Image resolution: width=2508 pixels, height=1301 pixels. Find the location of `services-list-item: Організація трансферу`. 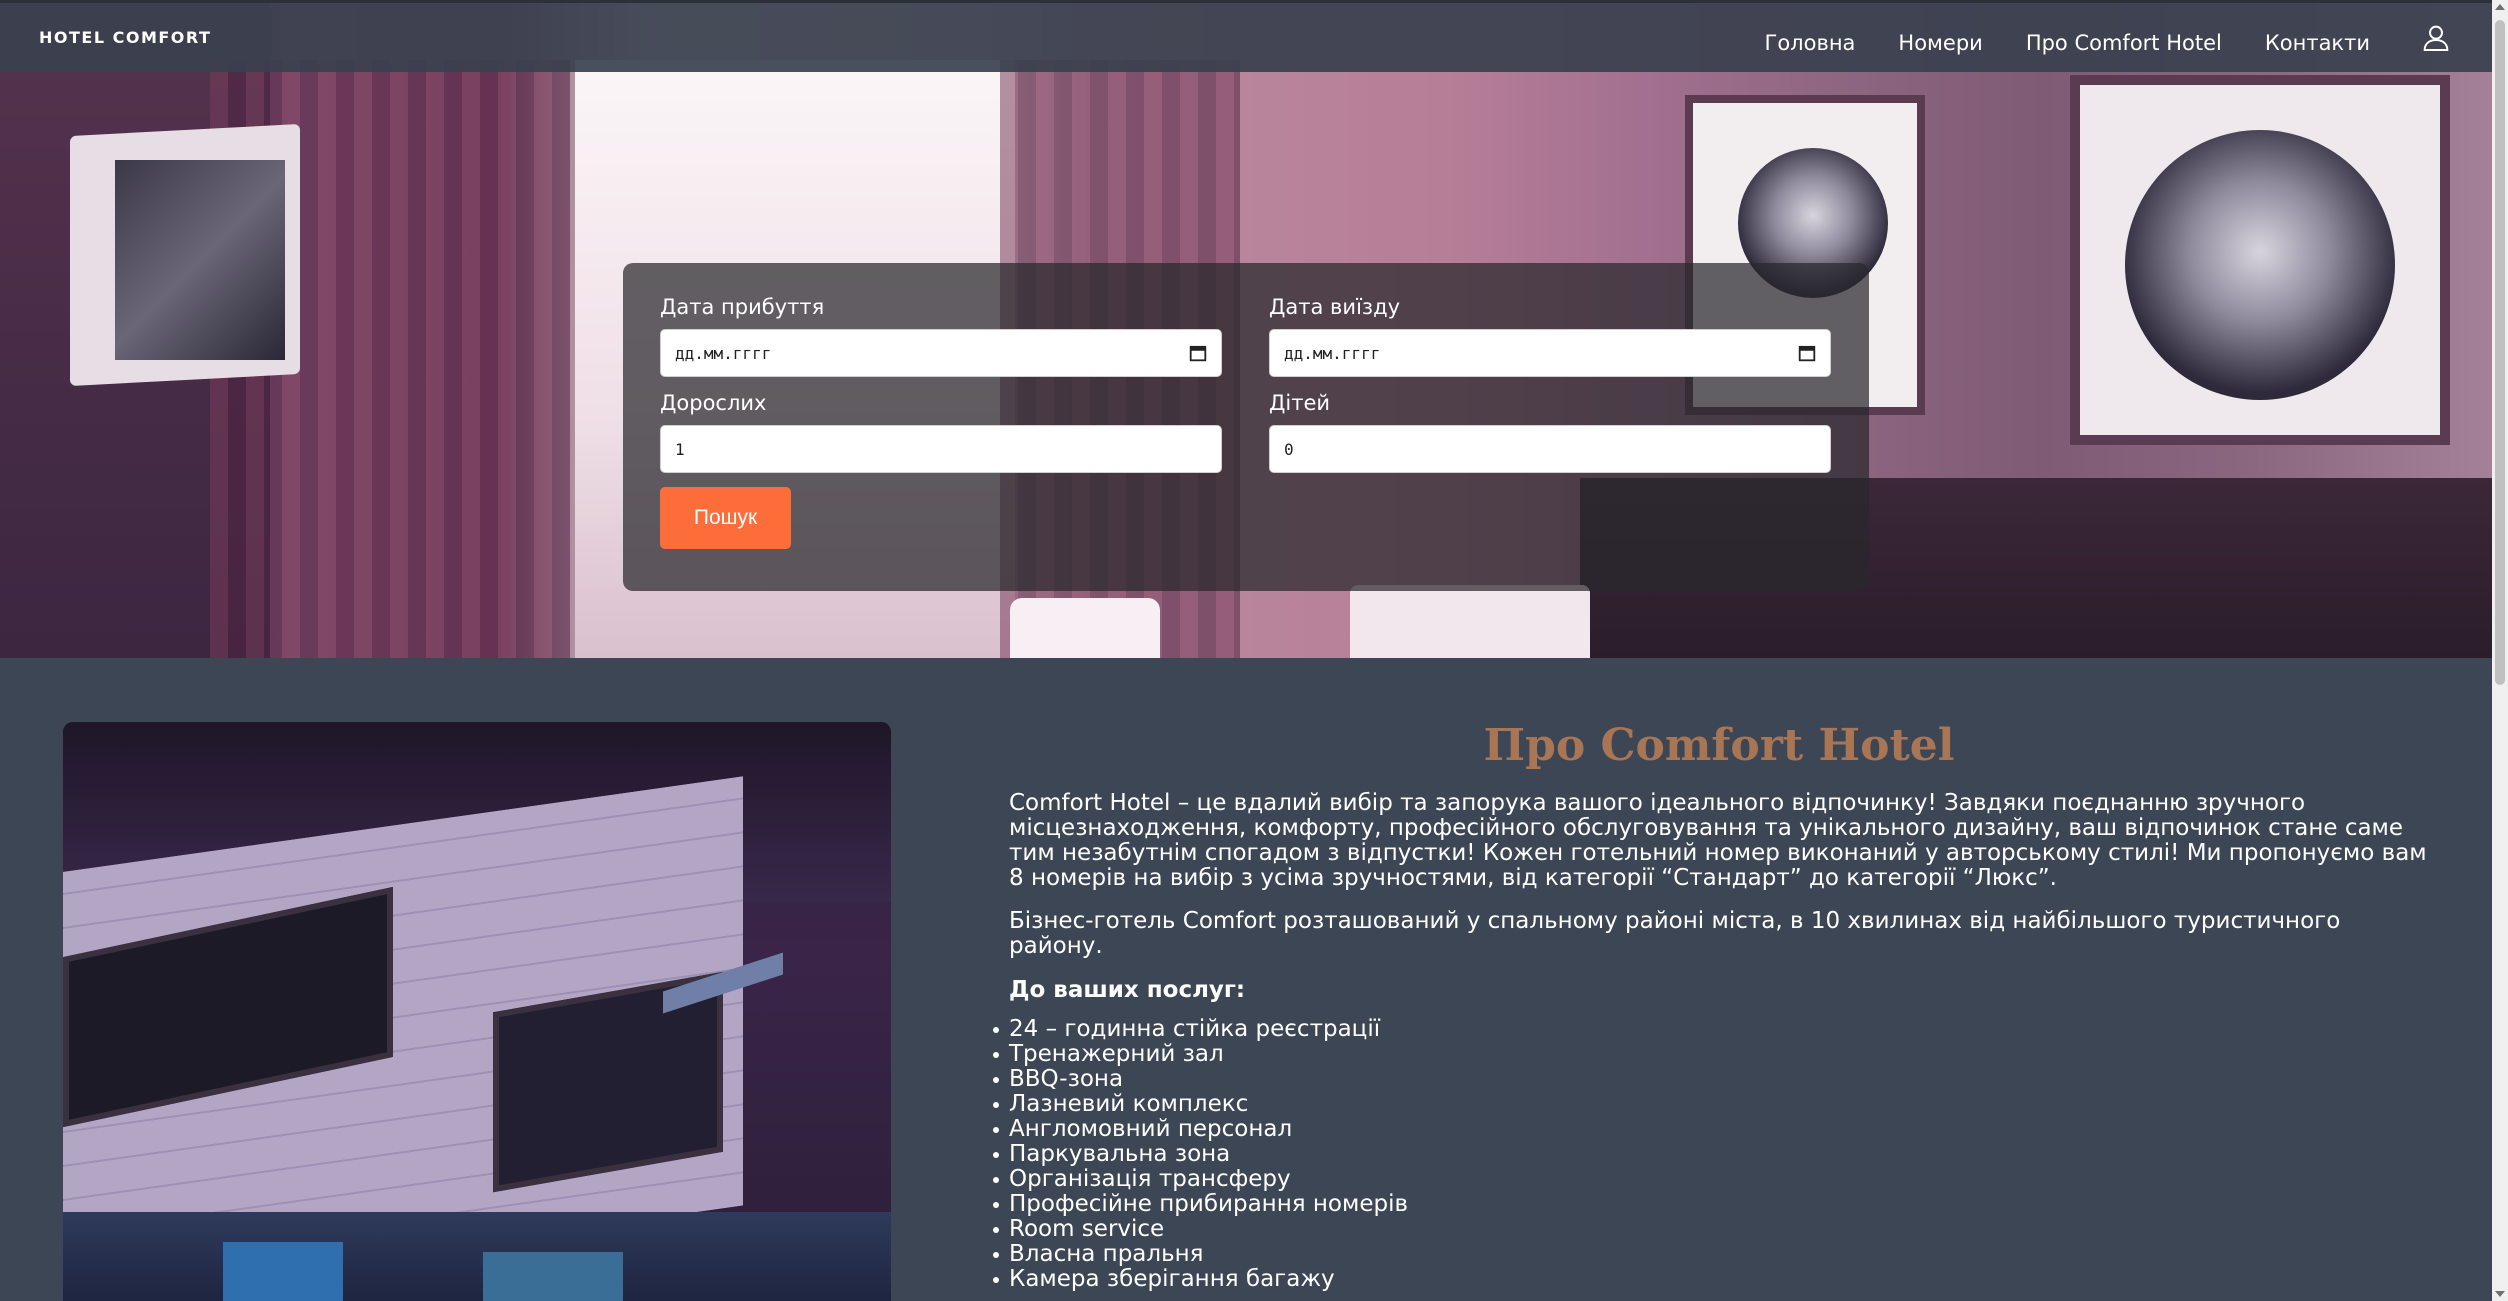

services-list-item: Організація трансферу is located at coordinates (1711, 1179).